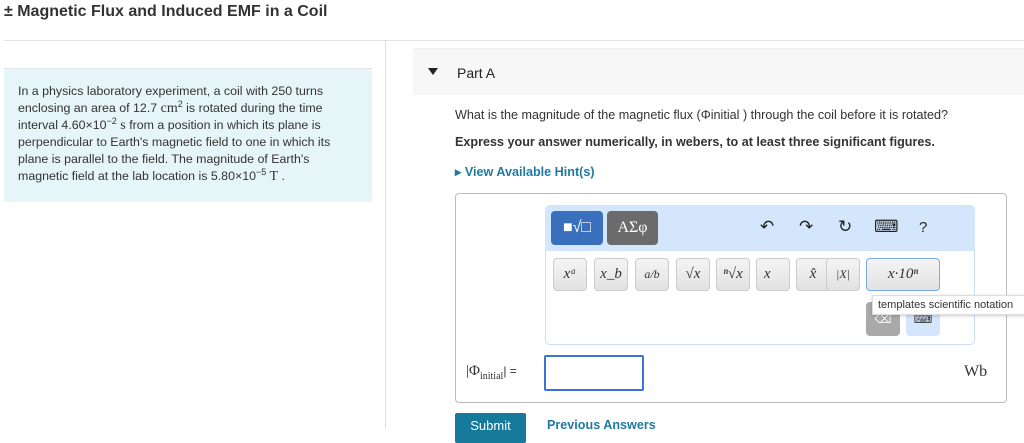 This screenshot has height=443, width=1024. I want to click on subscript-button: x_b, so click(611, 274).